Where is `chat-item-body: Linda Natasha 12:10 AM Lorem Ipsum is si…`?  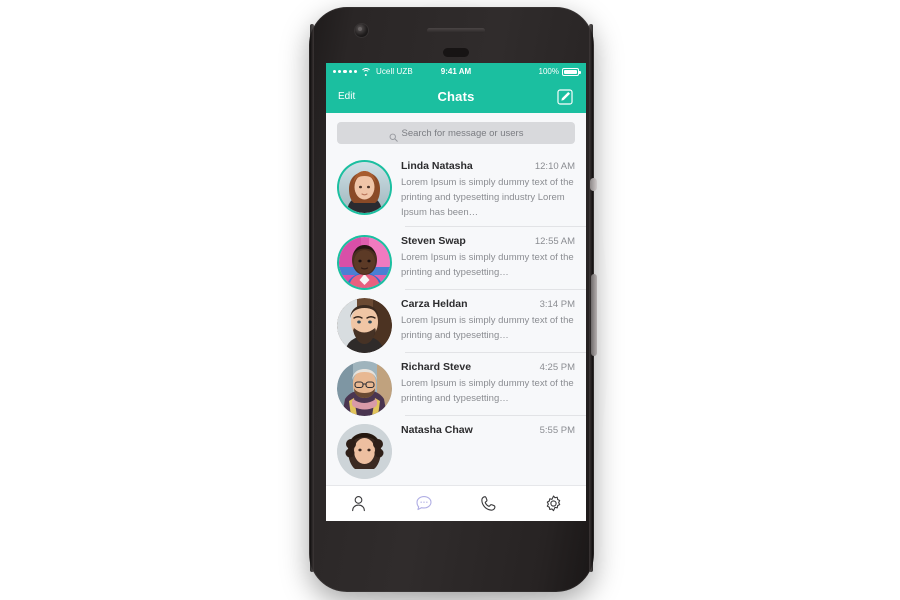 chat-item-body: Linda Natasha 12:10 AM Lorem Ipsum is si… is located at coordinates (488, 193).